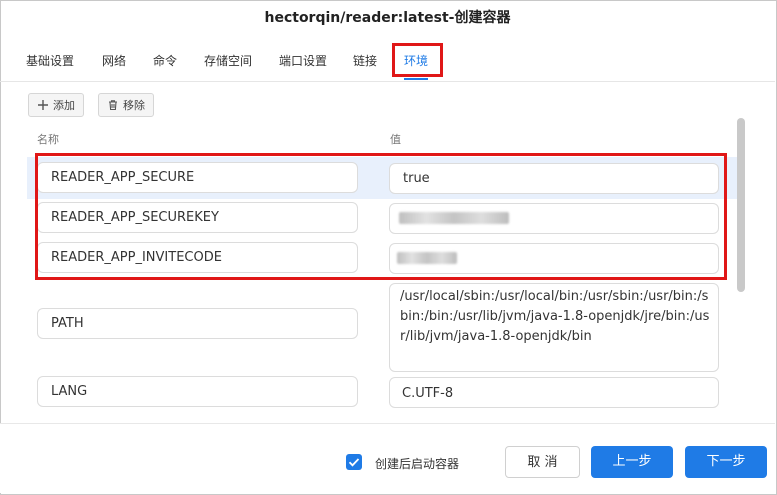 The image size is (777, 495). Describe the element at coordinates (64, 105) in the screenshot. I see `add-button-label: 添加` at that location.